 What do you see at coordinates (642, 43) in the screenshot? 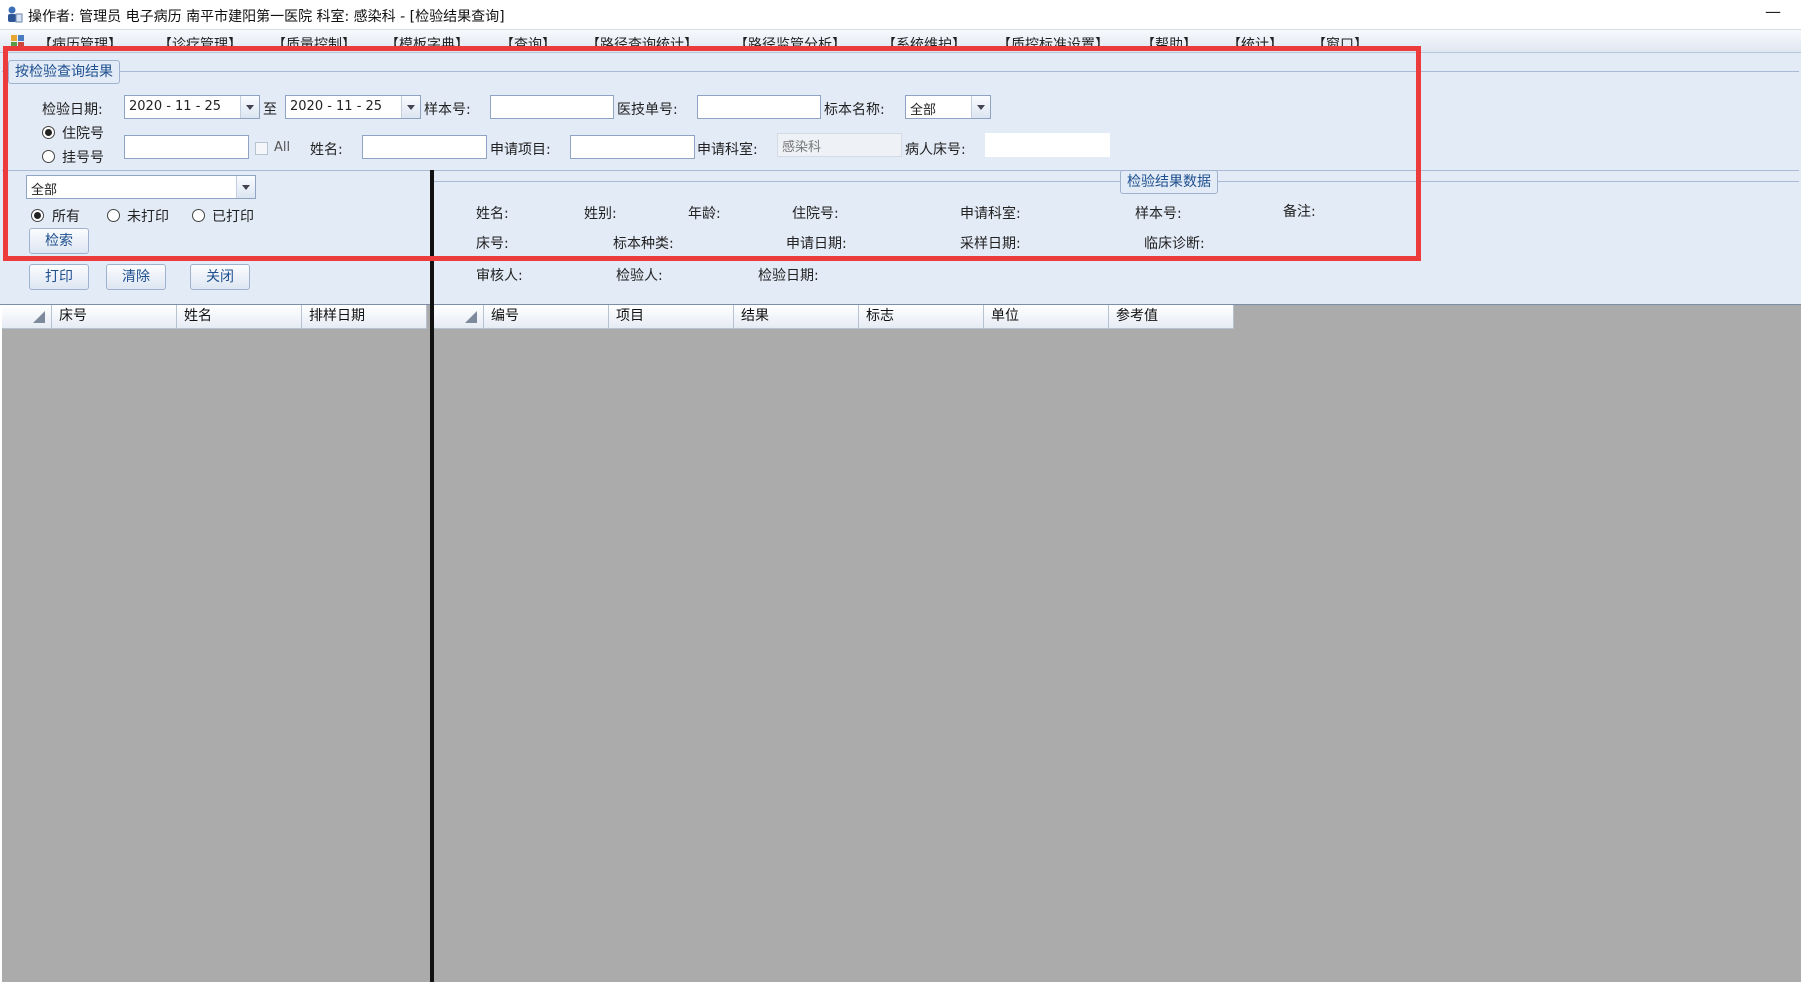
I see `menu-path-query-stats: 【路径查询统计】` at bounding box center [642, 43].